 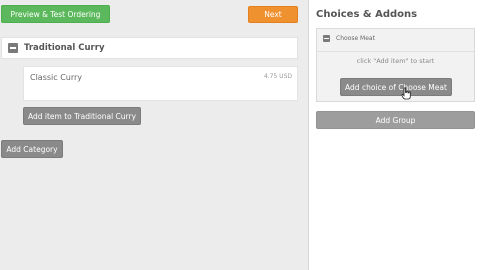 What do you see at coordinates (395, 51) in the screenshot?
I see `divider` at bounding box center [395, 51].